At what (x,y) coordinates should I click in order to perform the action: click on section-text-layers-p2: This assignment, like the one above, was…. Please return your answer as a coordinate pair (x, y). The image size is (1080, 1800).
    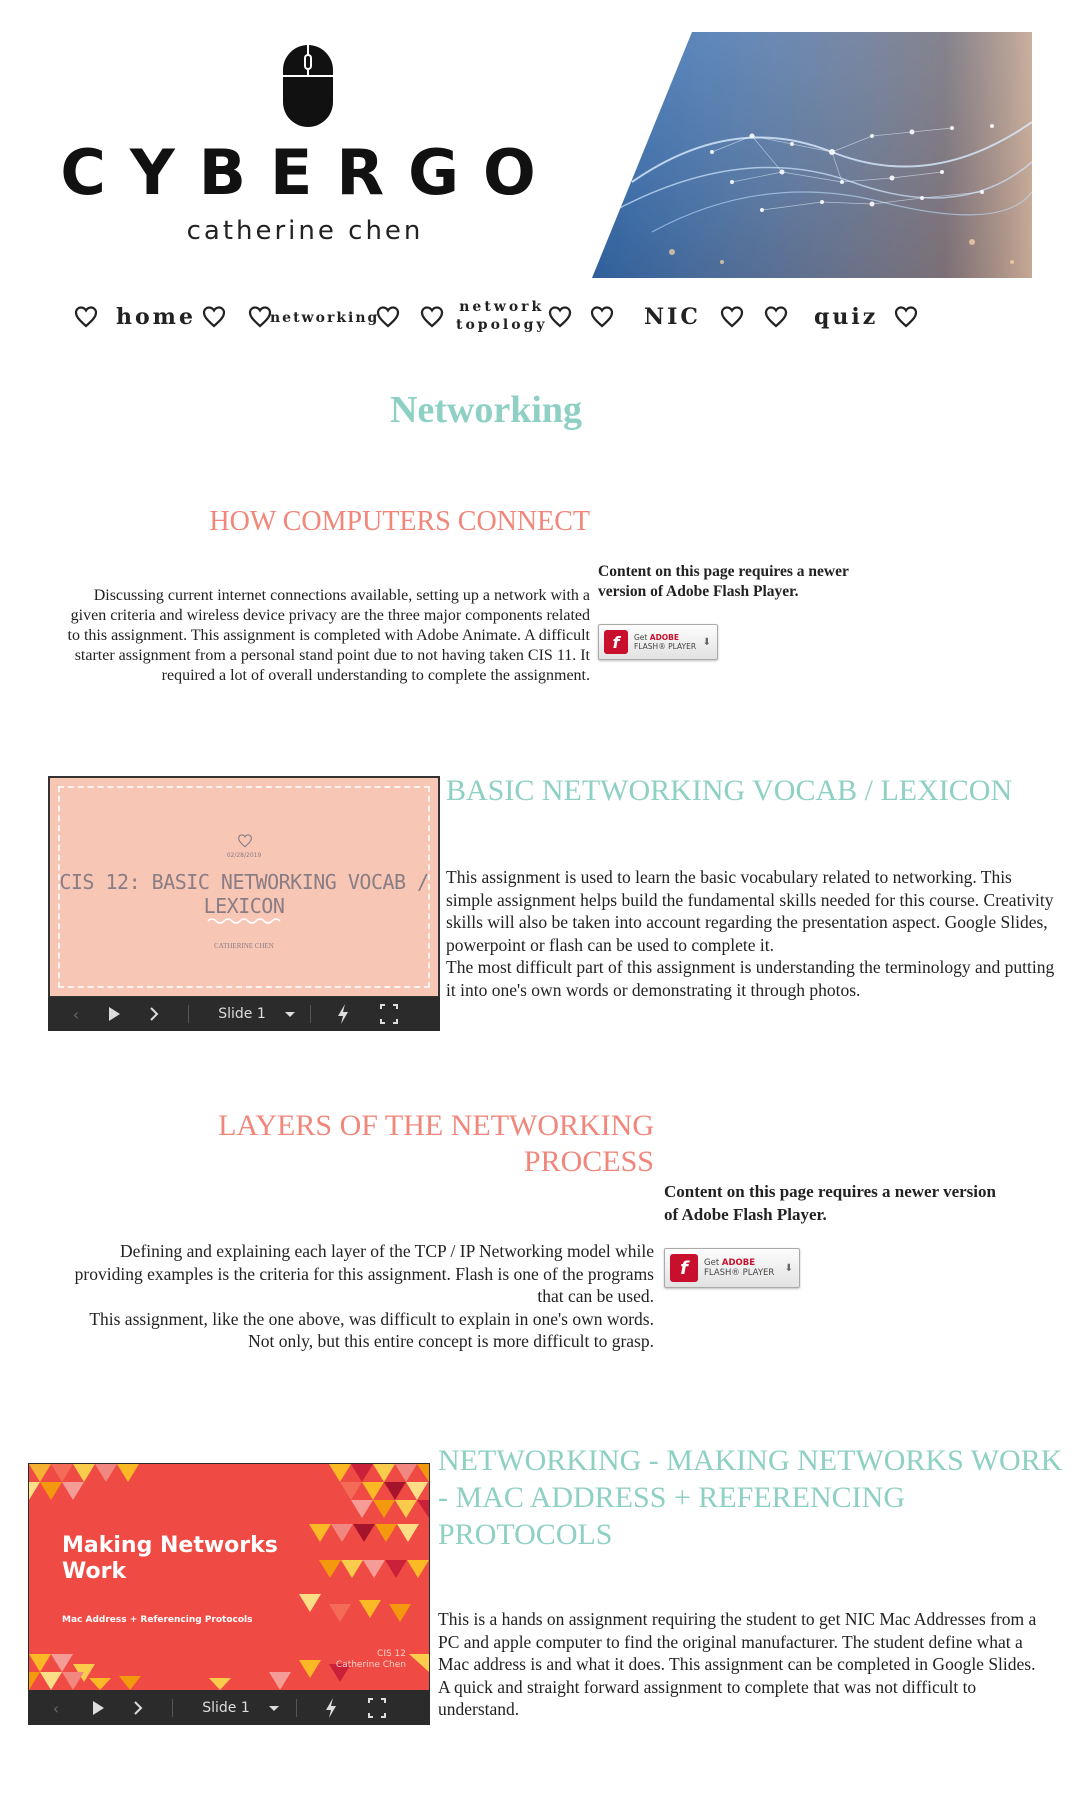
    Looking at the image, I should click on (371, 1330).